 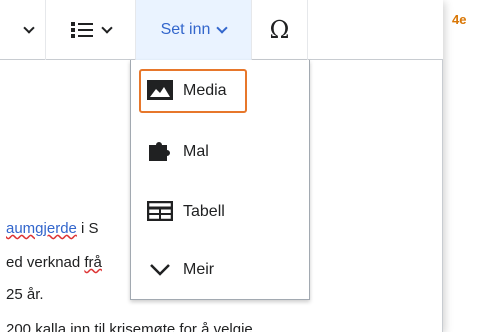 What do you see at coordinates (204, 211) in the screenshot?
I see `menu-item-label: Tabell` at bounding box center [204, 211].